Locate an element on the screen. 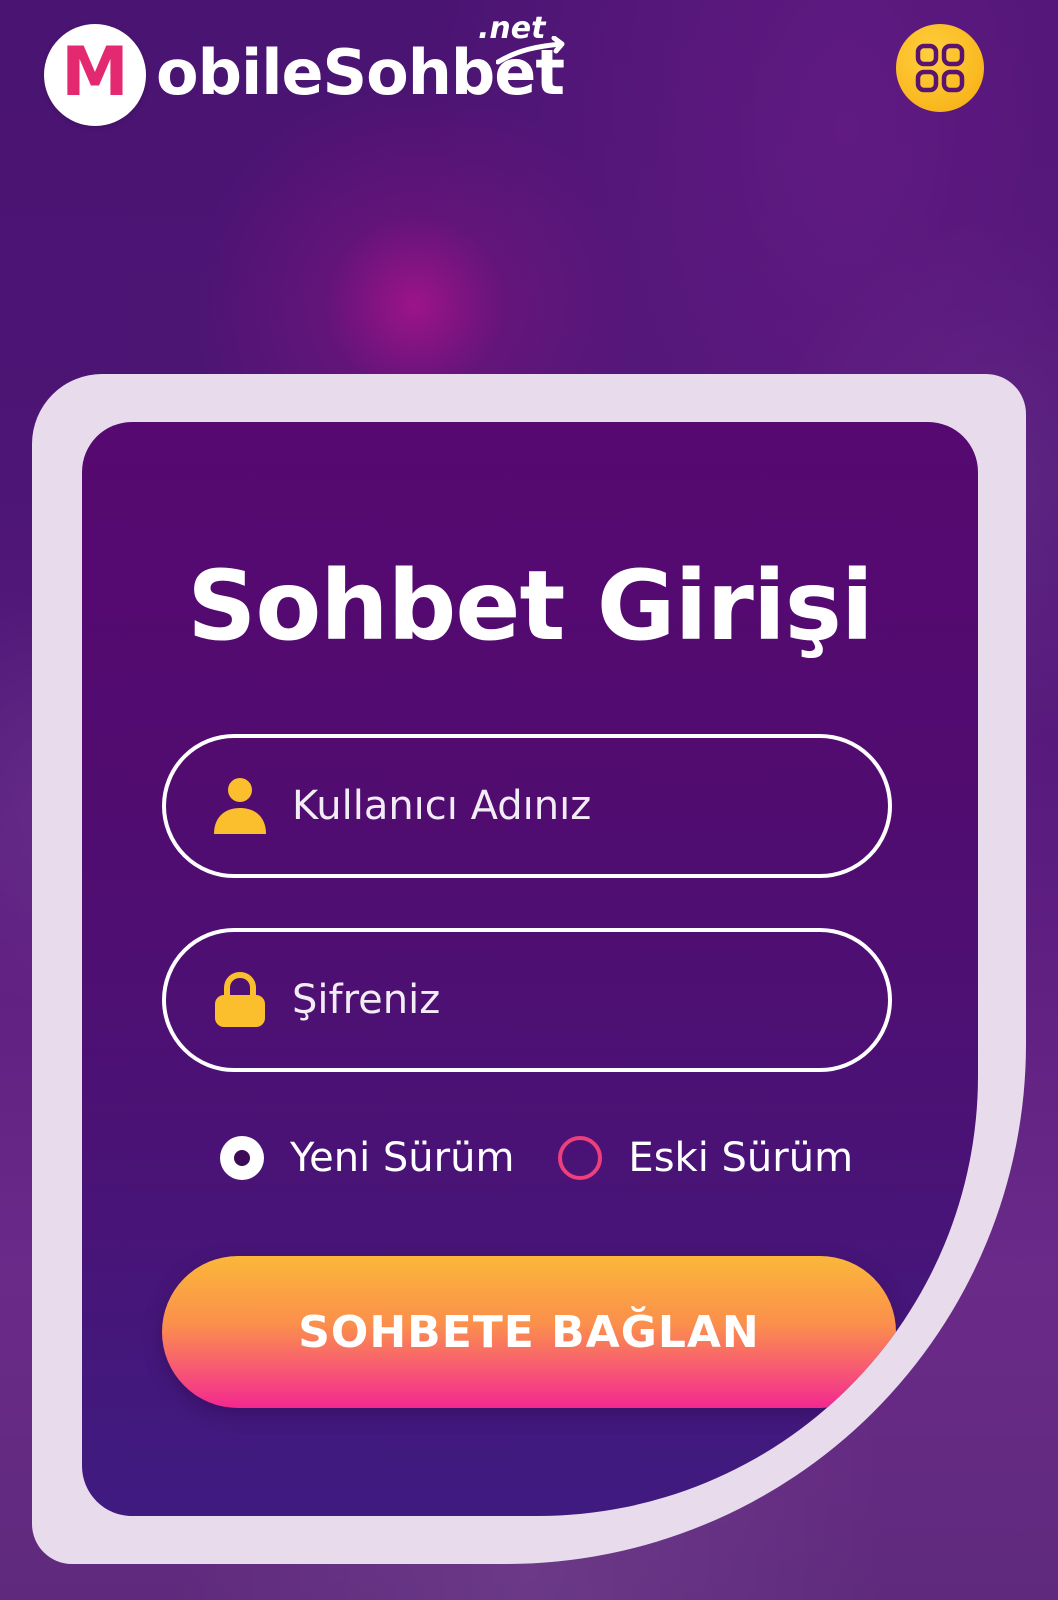 This screenshot has width=1058, height=1600. menu-button is located at coordinates (940, 68).